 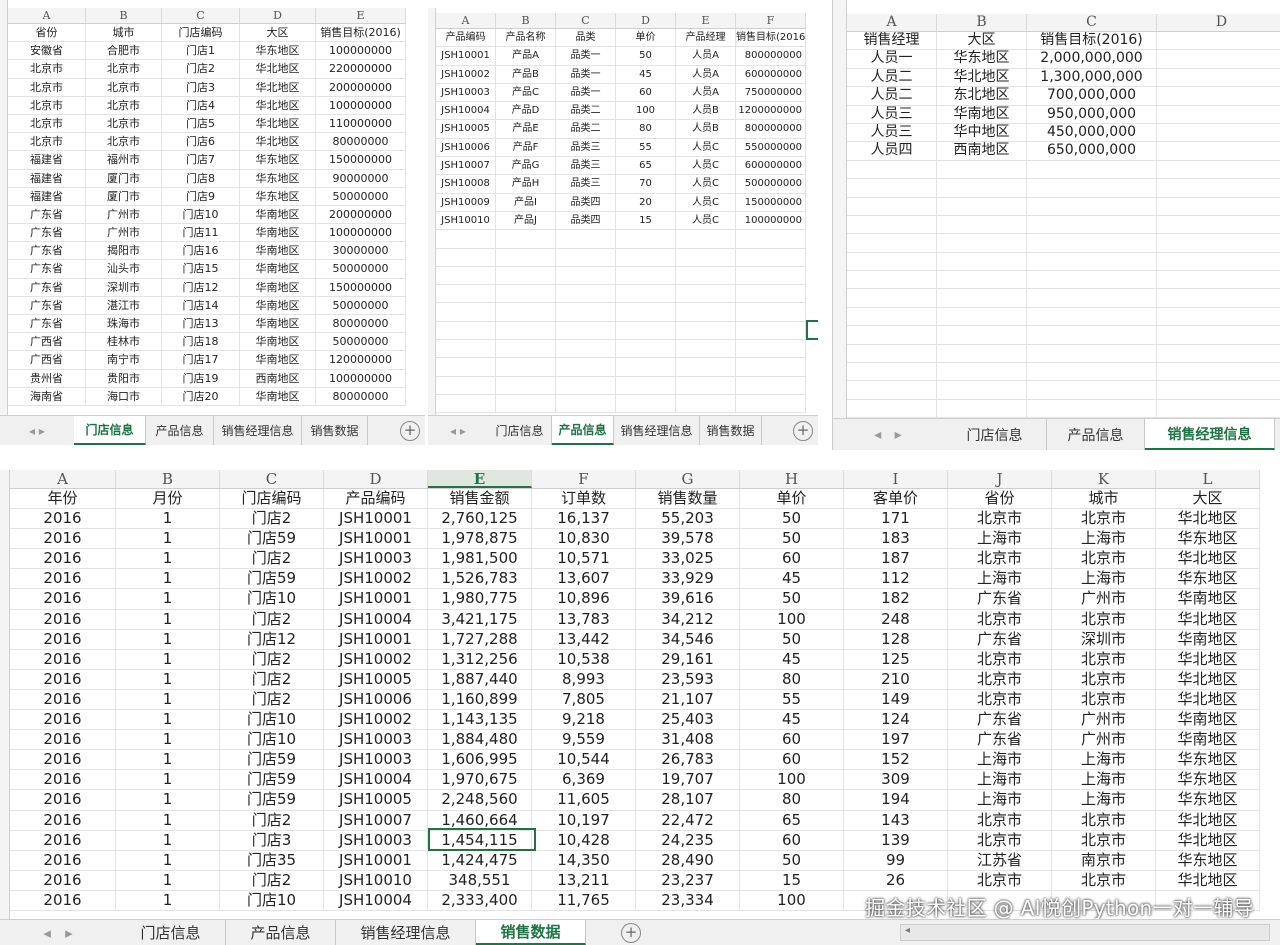 What do you see at coordinates (792, 880) in the screenshot?
I see `table-cell: 15` at bounding box center [792, 880].